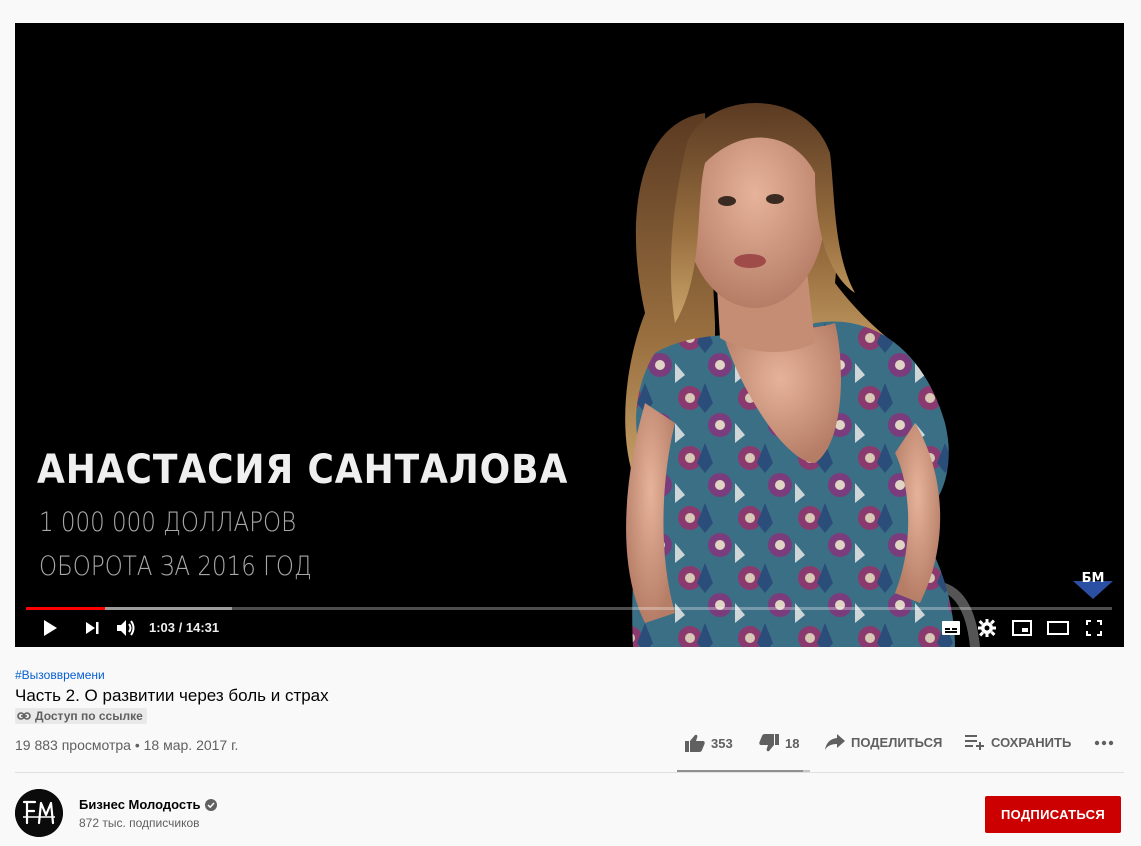 This screenshot has width=1141, height=846. I want to click on time-display: 1:03 / 14:31, so click(184, 627).